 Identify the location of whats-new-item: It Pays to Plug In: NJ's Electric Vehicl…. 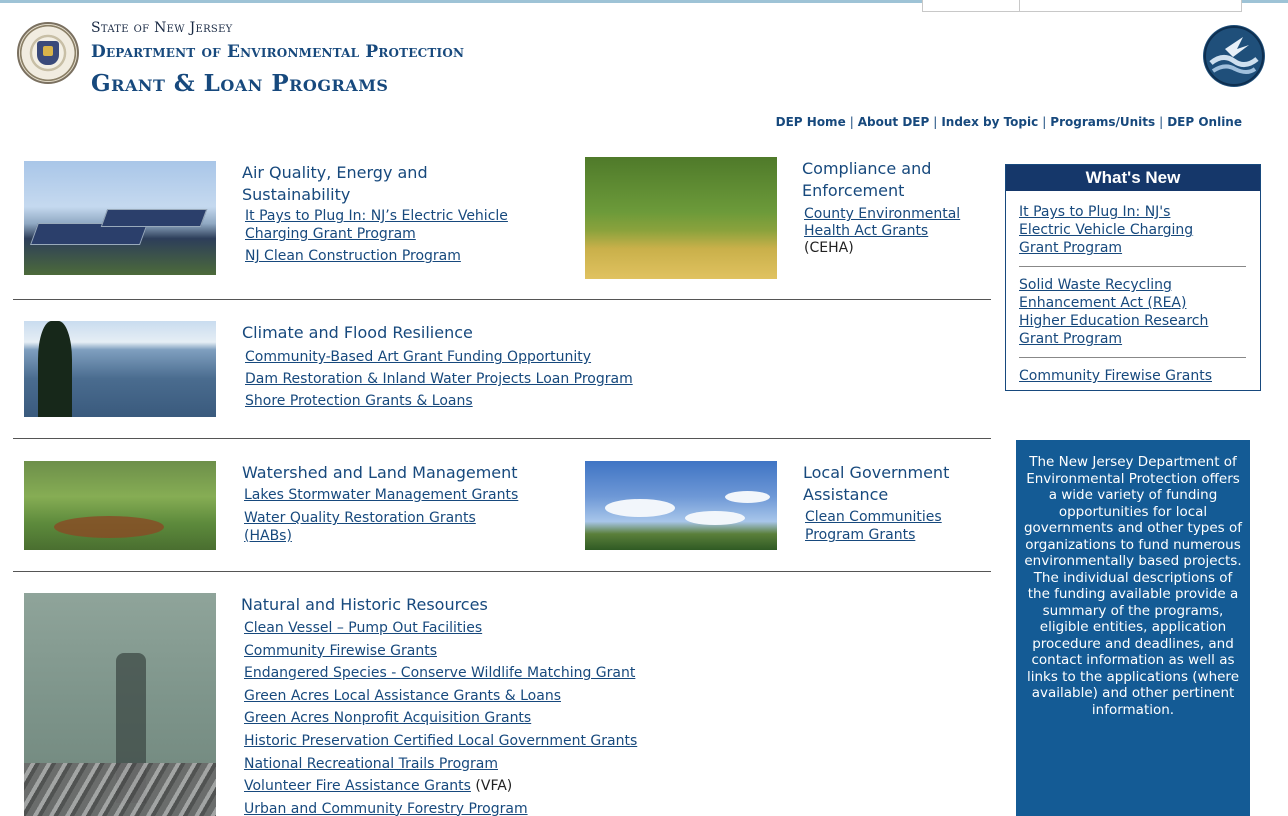
(1132, 235).